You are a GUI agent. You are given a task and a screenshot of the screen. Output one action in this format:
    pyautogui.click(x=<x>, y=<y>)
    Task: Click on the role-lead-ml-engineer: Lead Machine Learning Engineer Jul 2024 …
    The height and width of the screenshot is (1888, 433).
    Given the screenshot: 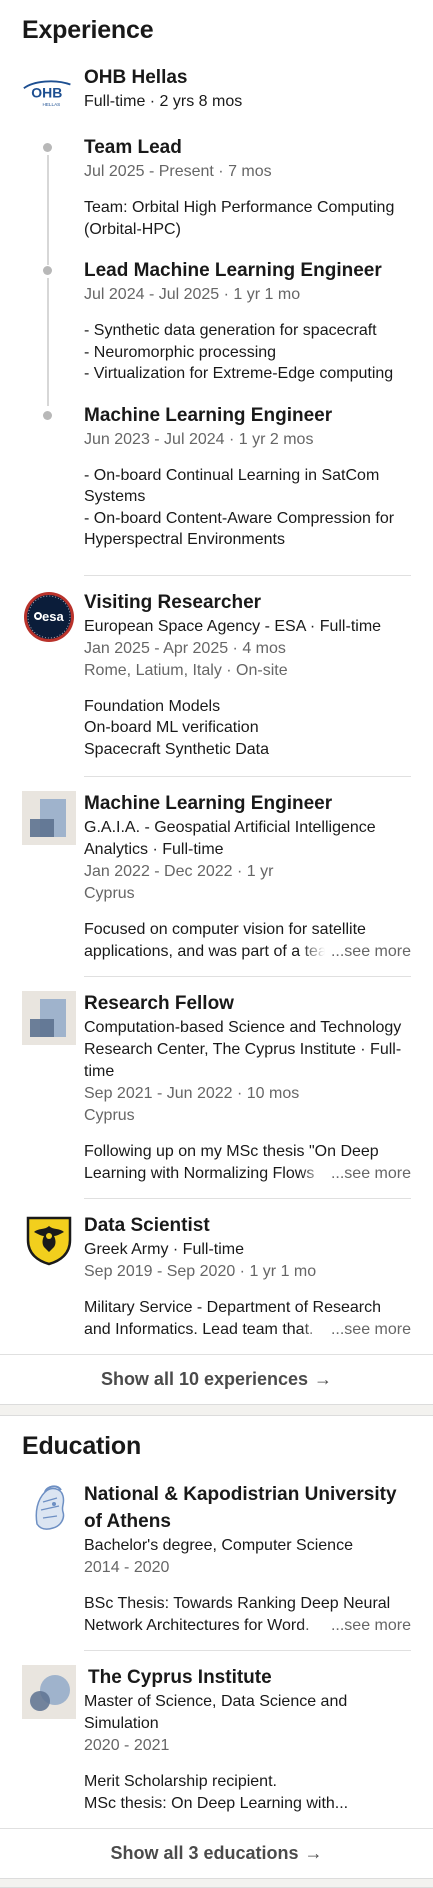 What is the action you would take?
    pyautogui.click(x=216, y=332)
    